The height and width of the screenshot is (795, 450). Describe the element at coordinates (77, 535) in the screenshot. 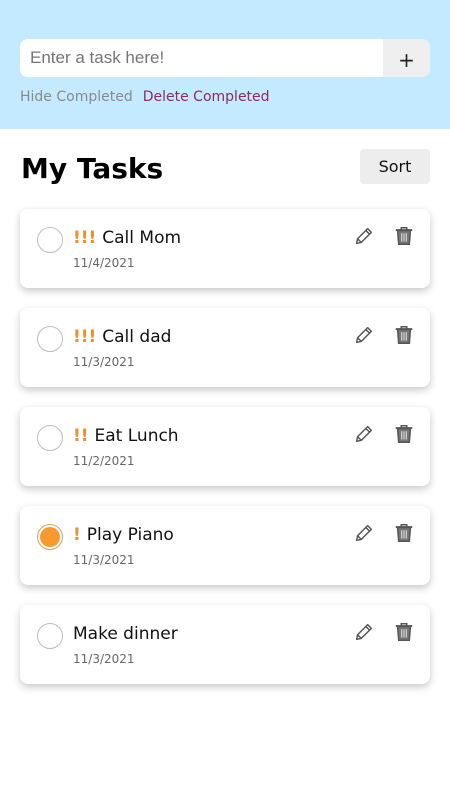

I see `priority-marker: !` at that location.